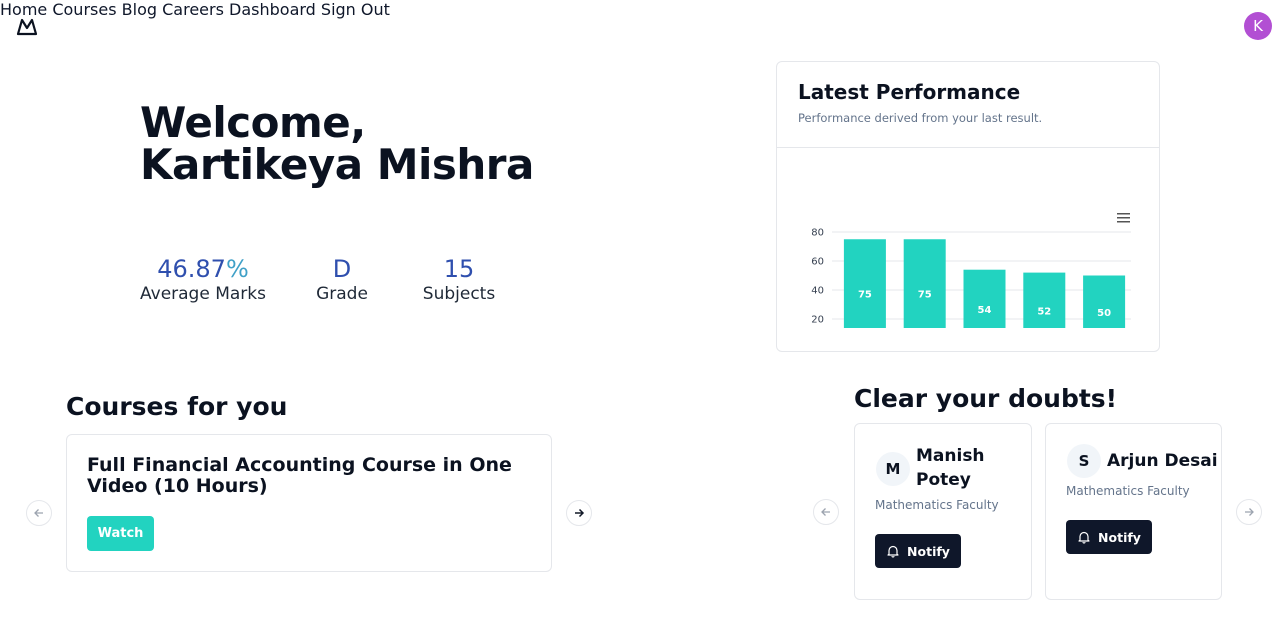 This screenshot has width=1280, height=643. Describe the element at coordinates (139, 9) in the screenshot. I see `nav-blog-link: Blog` at that location.